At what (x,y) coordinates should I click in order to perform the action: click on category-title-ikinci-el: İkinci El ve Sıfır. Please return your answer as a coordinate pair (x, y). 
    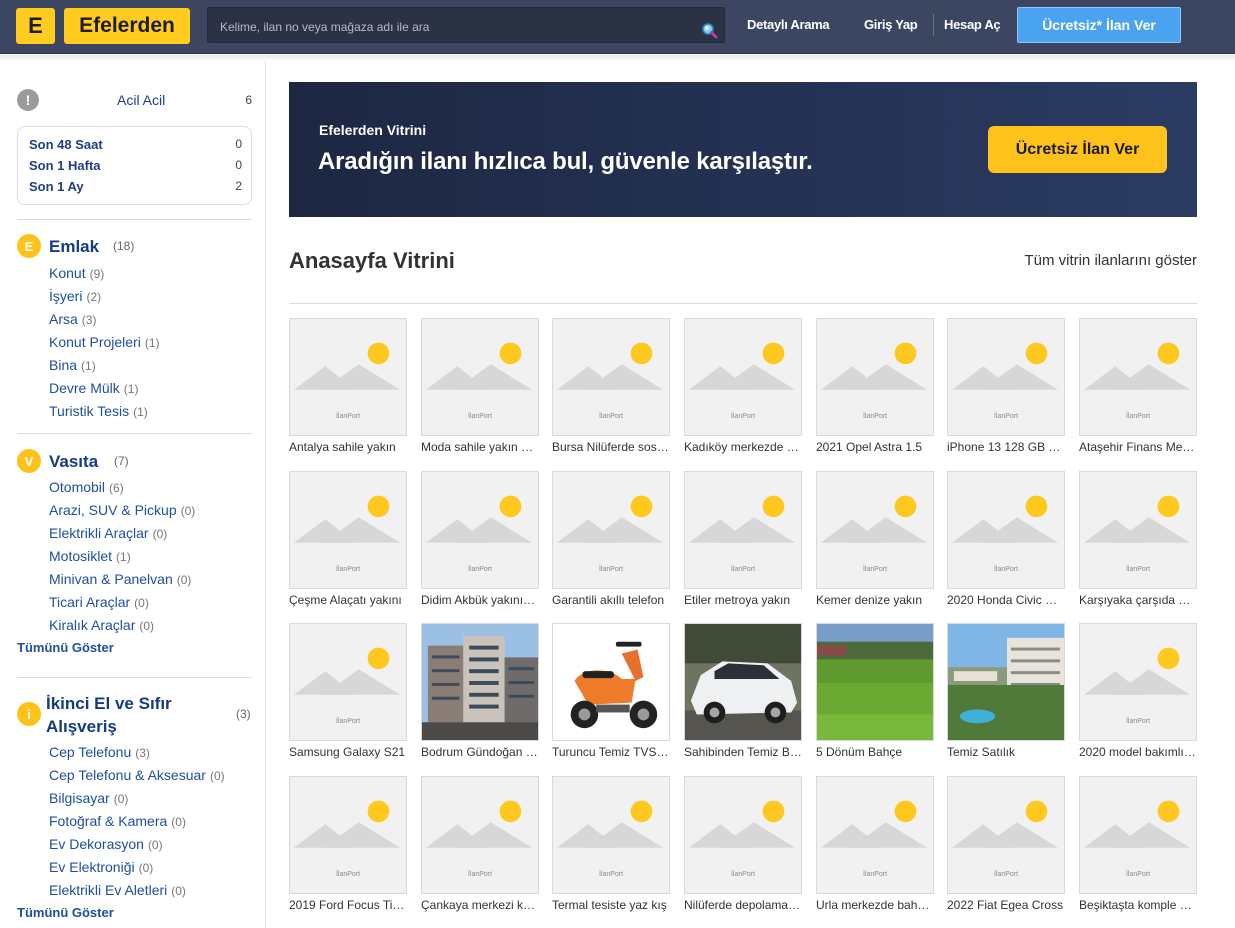
    Looking at the image, I should click on (109, 704).